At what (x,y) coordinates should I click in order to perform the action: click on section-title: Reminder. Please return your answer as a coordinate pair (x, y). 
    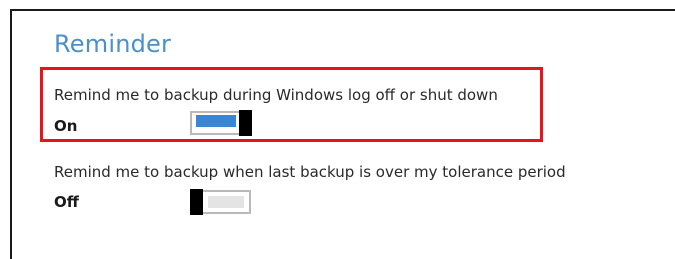
    Looking at the image, I should click on (113, 44).